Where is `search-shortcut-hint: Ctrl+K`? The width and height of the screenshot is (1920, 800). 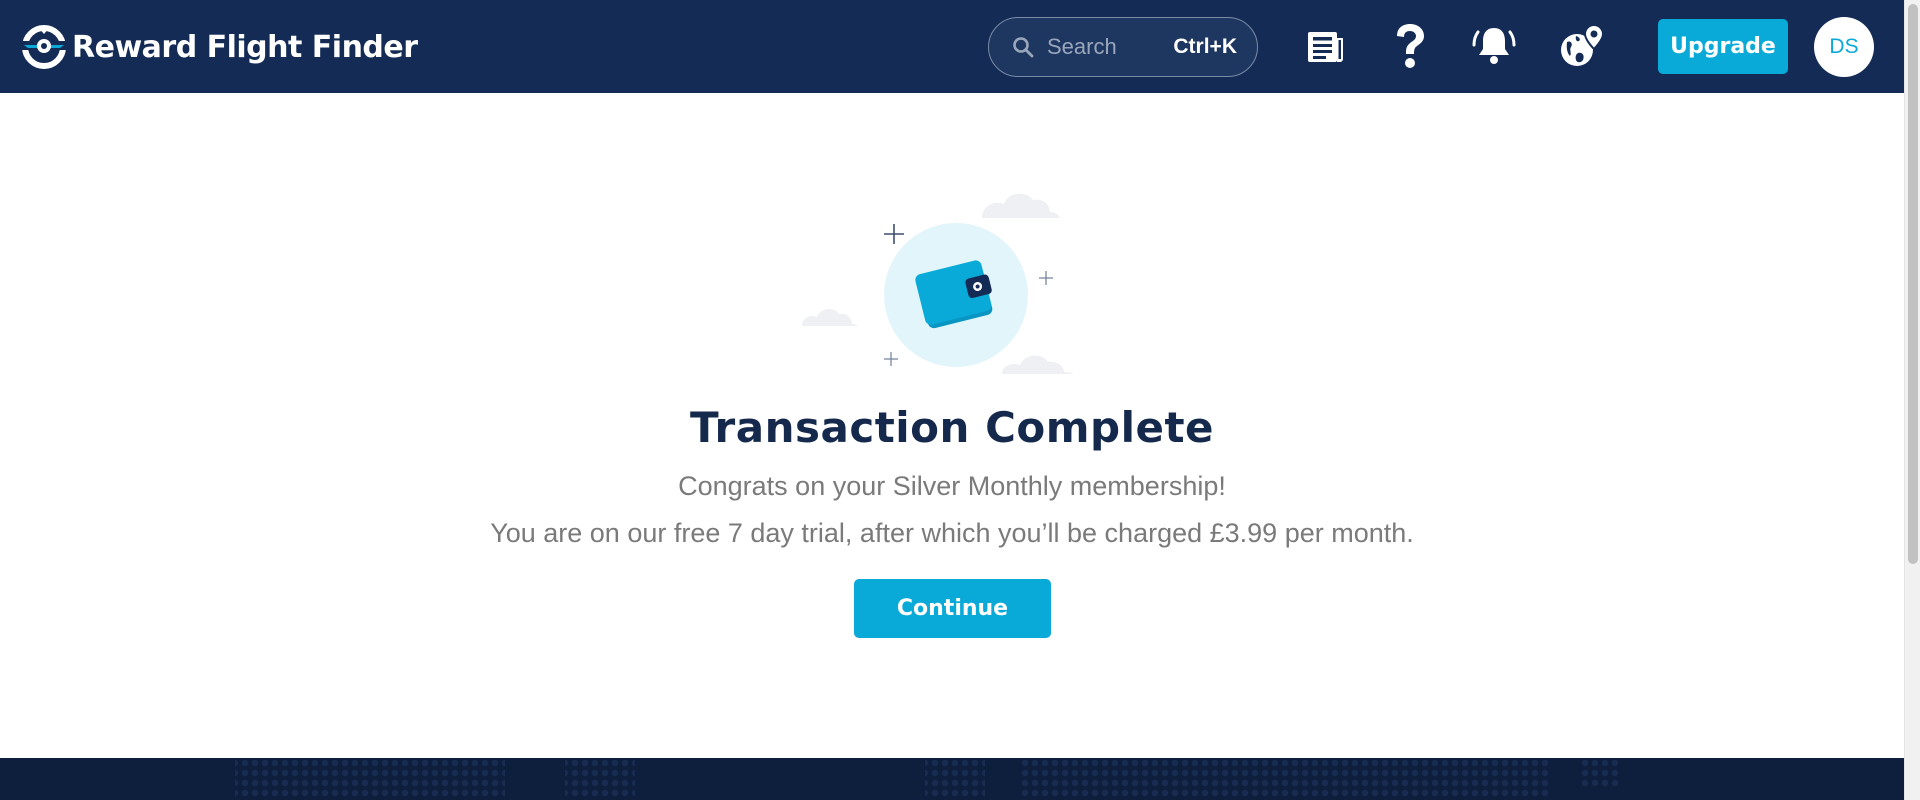 search-shortcut-hint: Ctrl+K is located at coordinates (1205, 46).